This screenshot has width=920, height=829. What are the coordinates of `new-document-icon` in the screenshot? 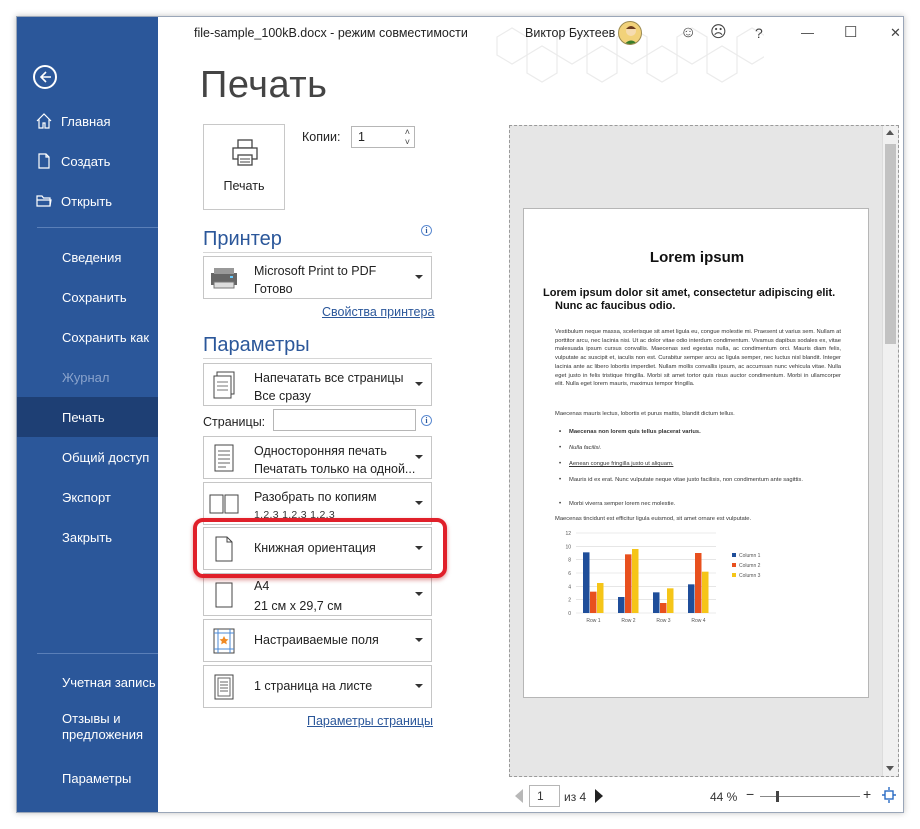 It's located at (48, 161).